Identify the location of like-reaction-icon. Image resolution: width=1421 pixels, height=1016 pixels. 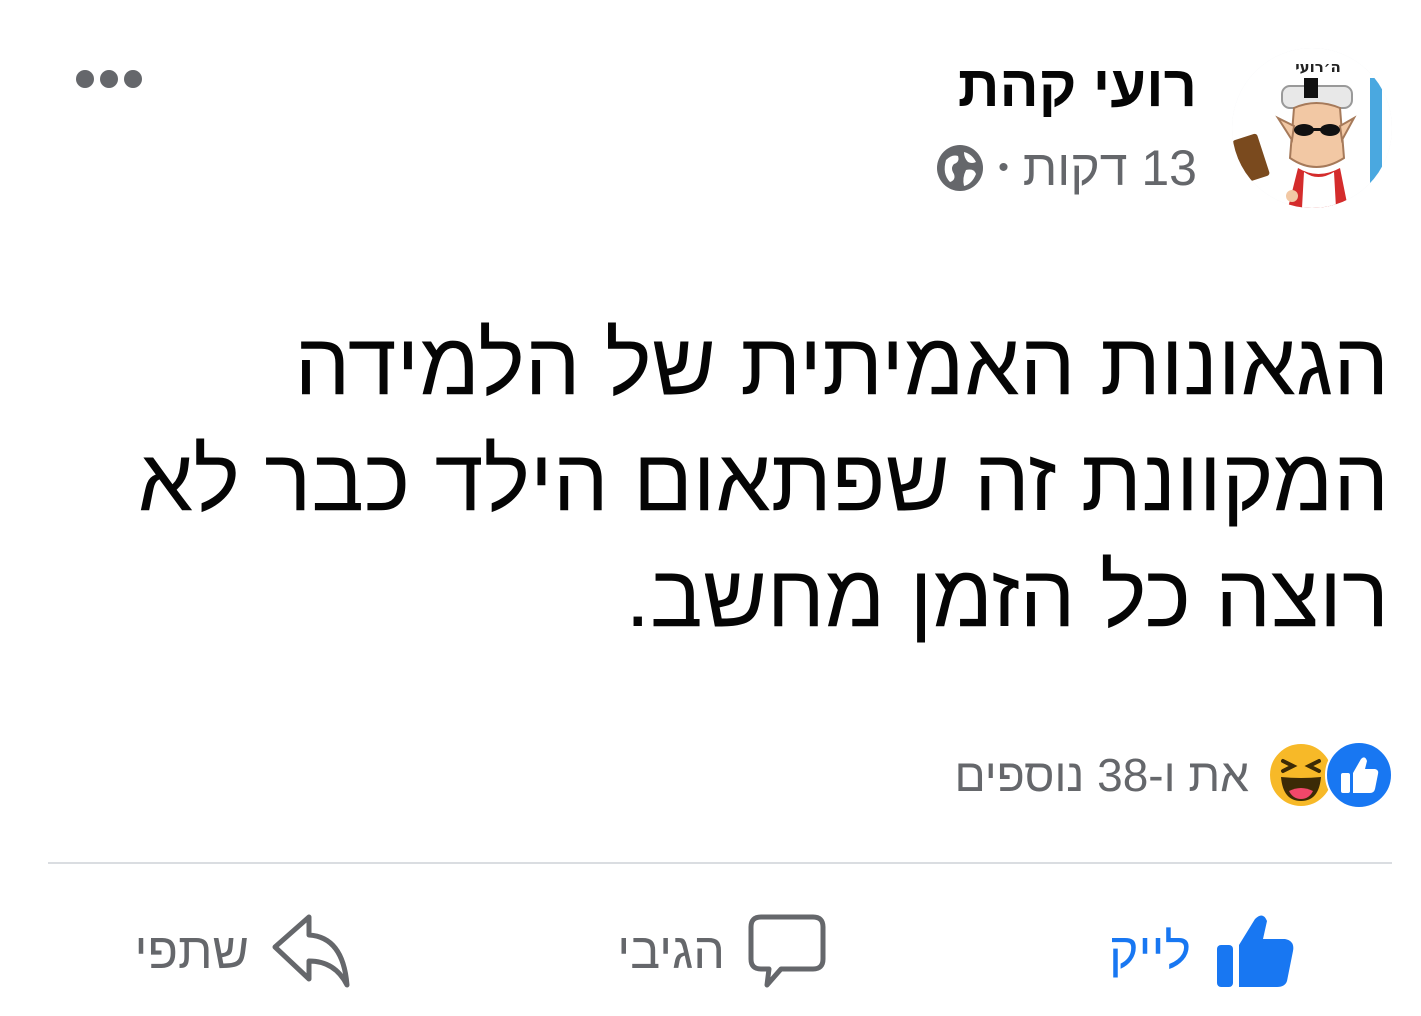
(1359, 775).